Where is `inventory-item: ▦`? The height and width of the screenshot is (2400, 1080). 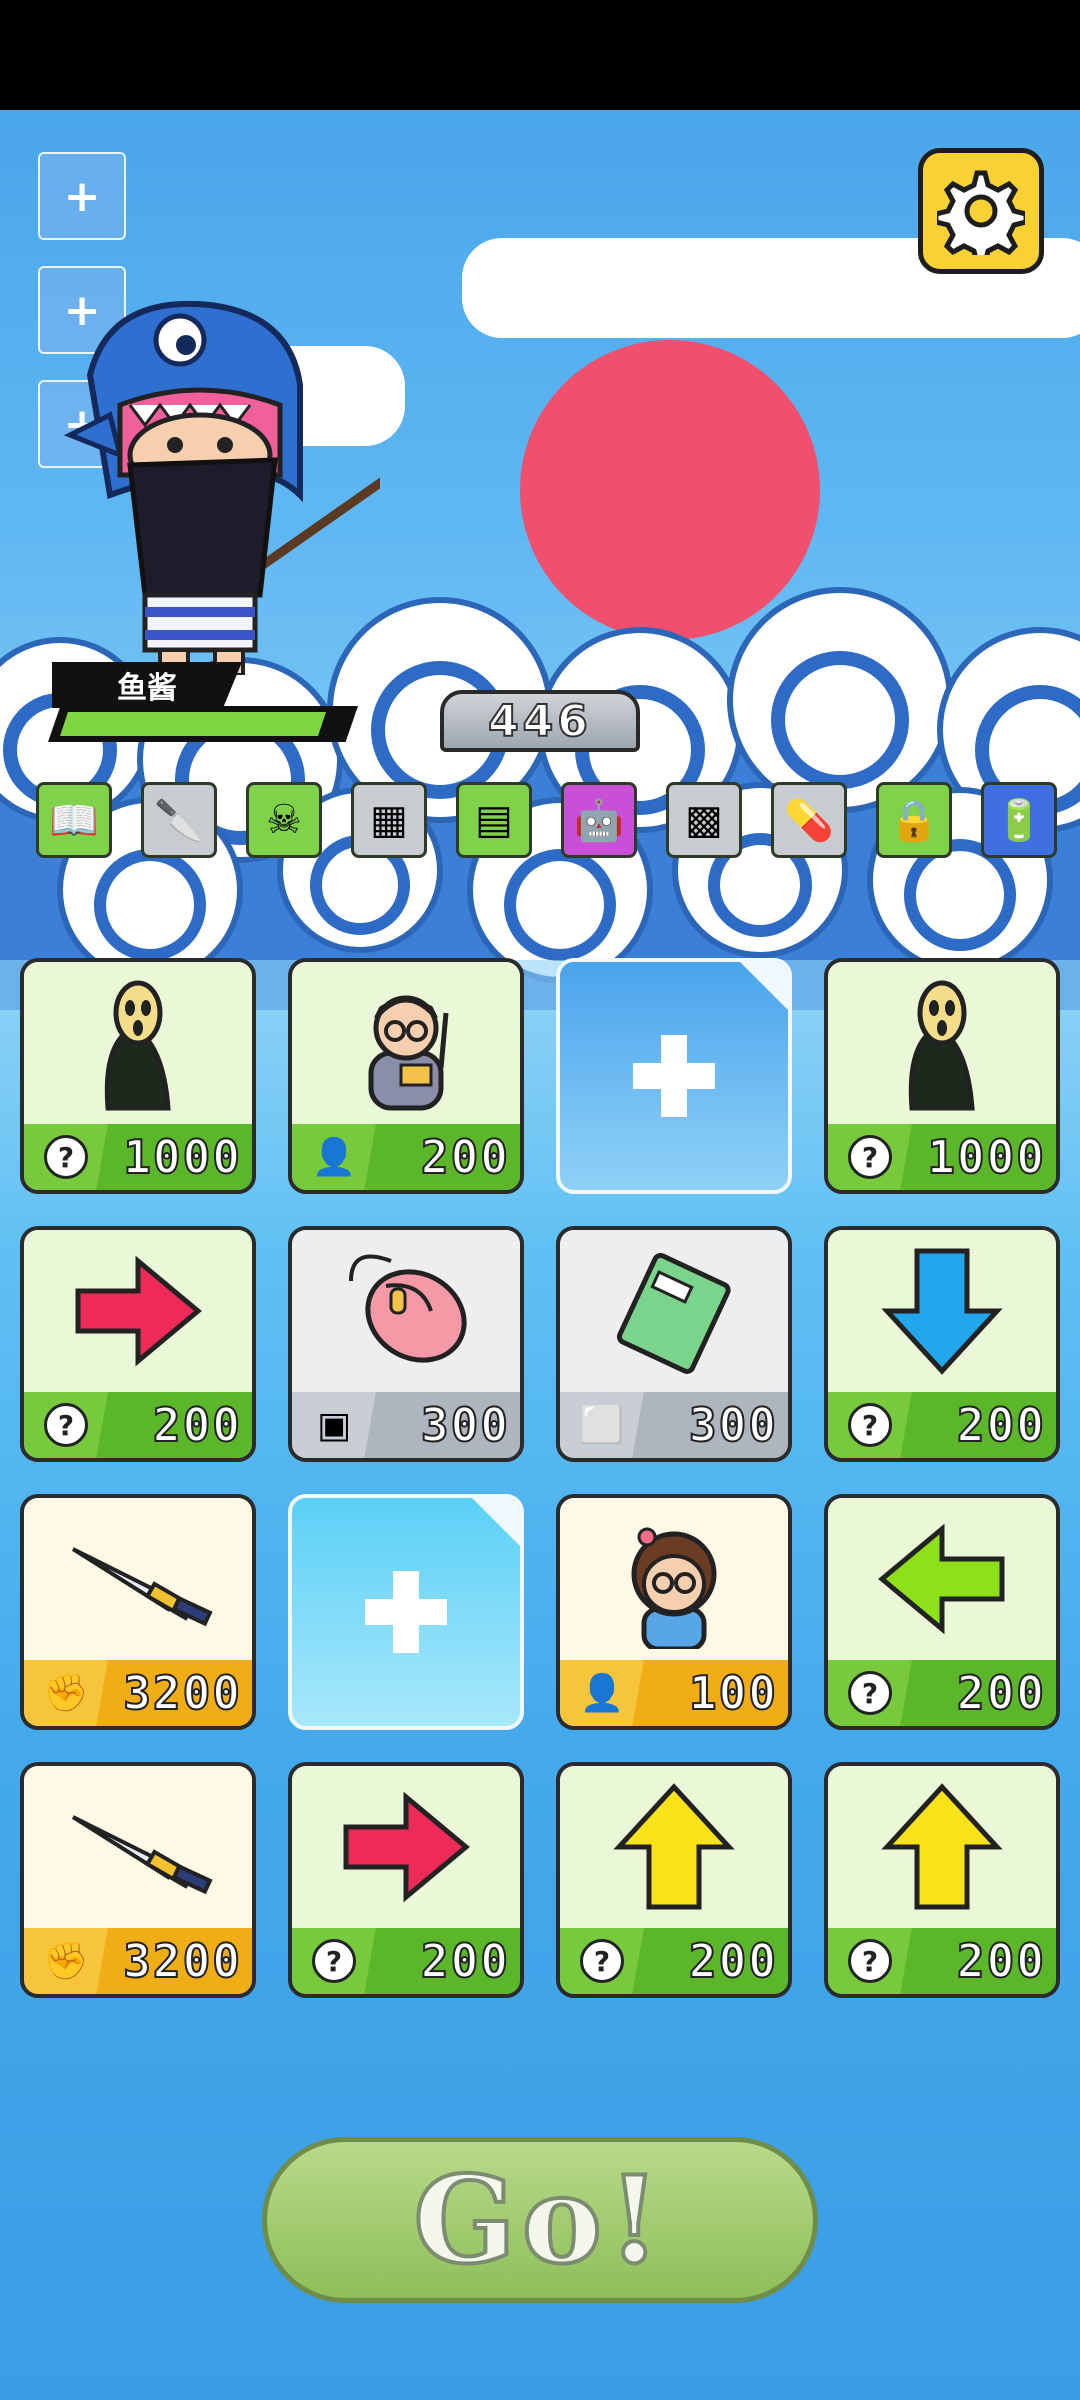
inventory-item: ▦ is located at coordinates (389, 820).